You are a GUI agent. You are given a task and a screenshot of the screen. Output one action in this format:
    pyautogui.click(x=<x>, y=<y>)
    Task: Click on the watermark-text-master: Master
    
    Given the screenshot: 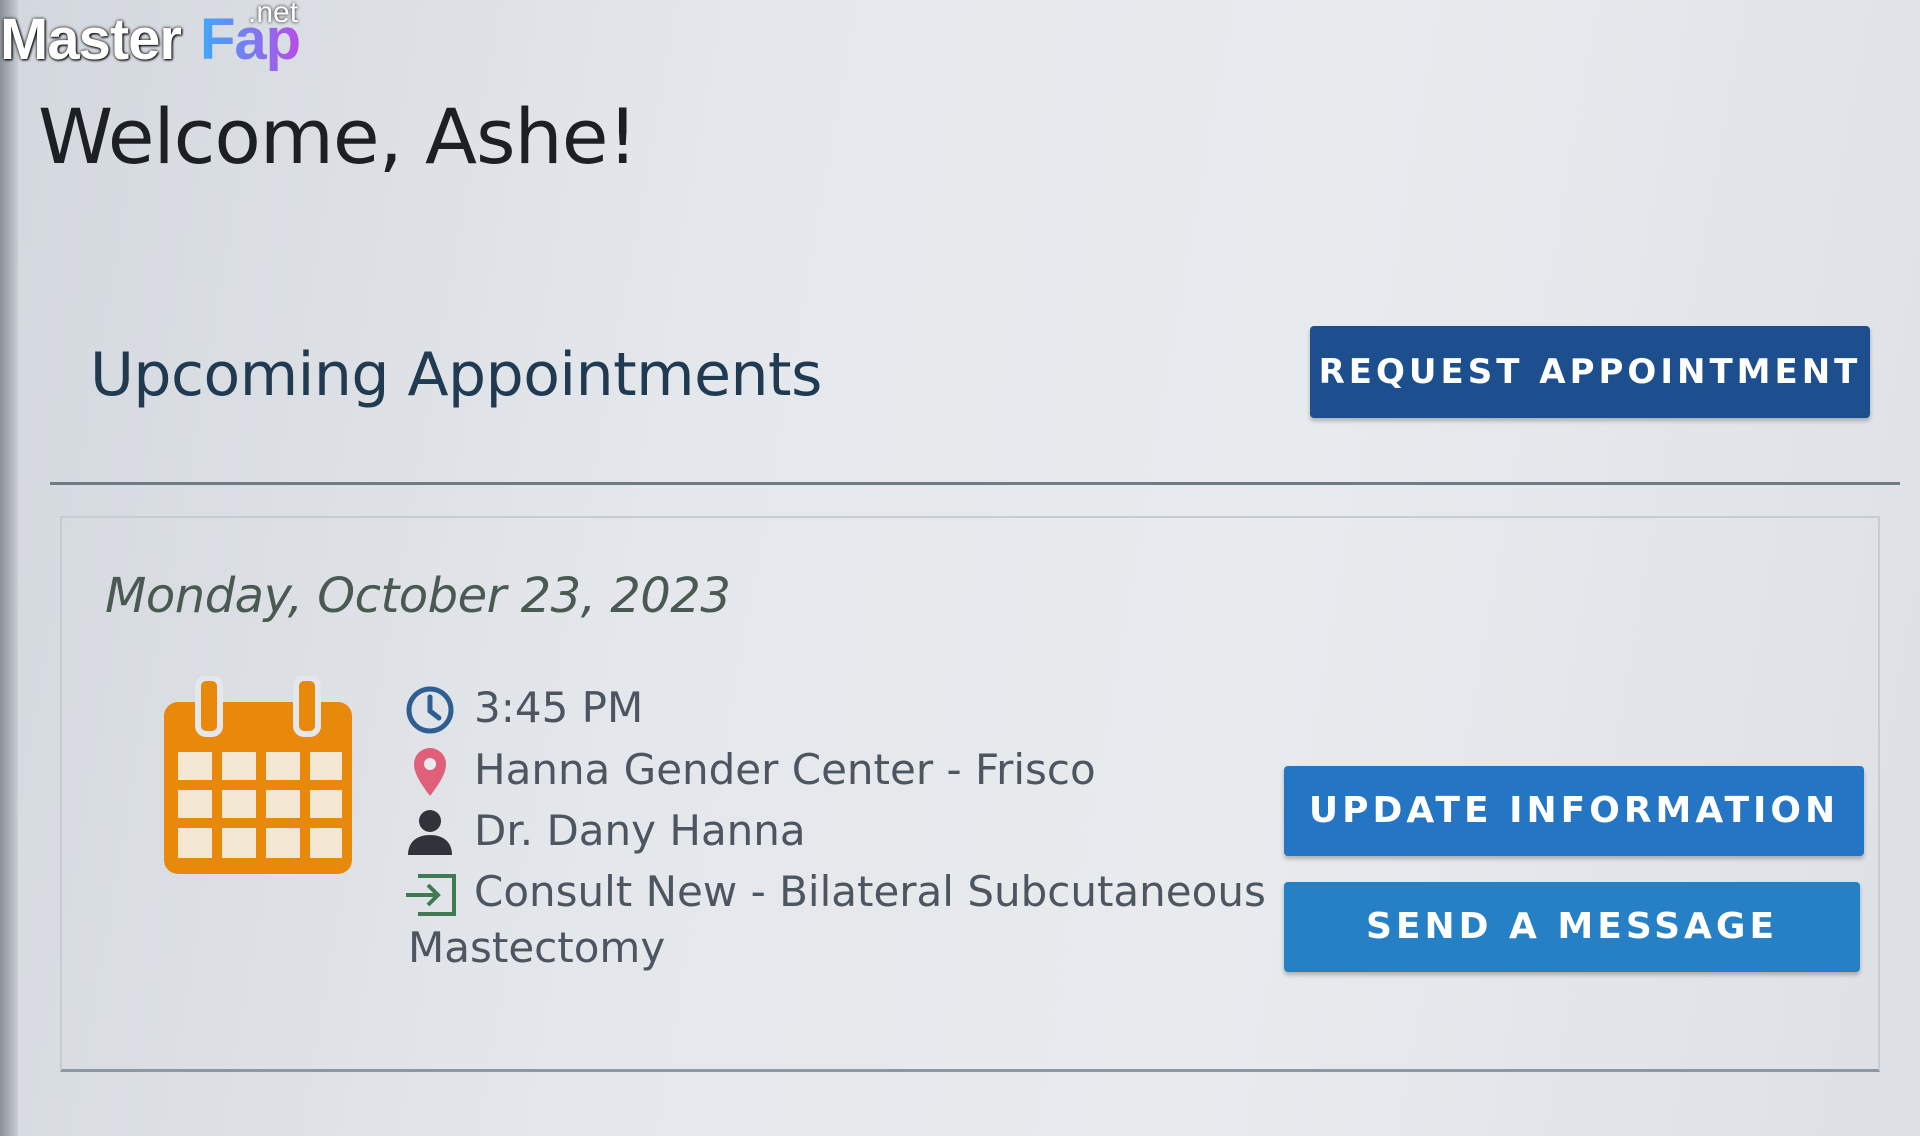 What is the action you would take?
    pyautogui.click(x=91, y=39)
    